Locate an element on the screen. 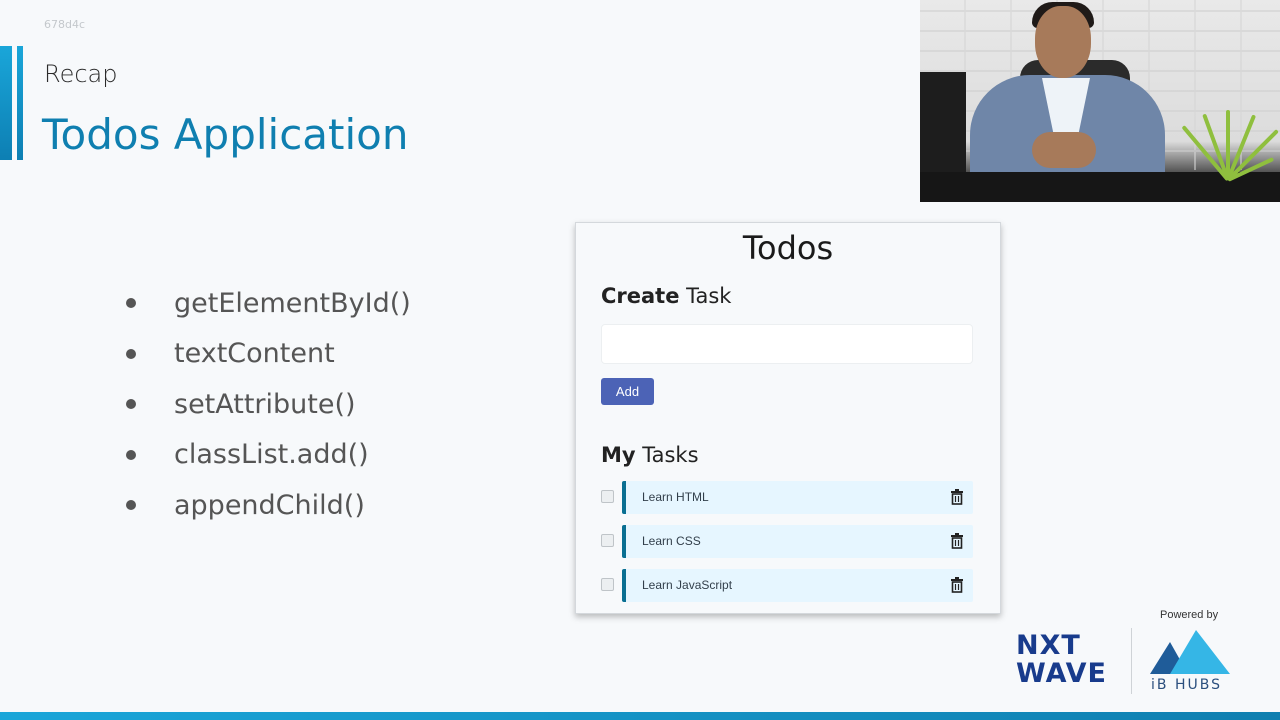  task-input is located at coordinates (787, 344).